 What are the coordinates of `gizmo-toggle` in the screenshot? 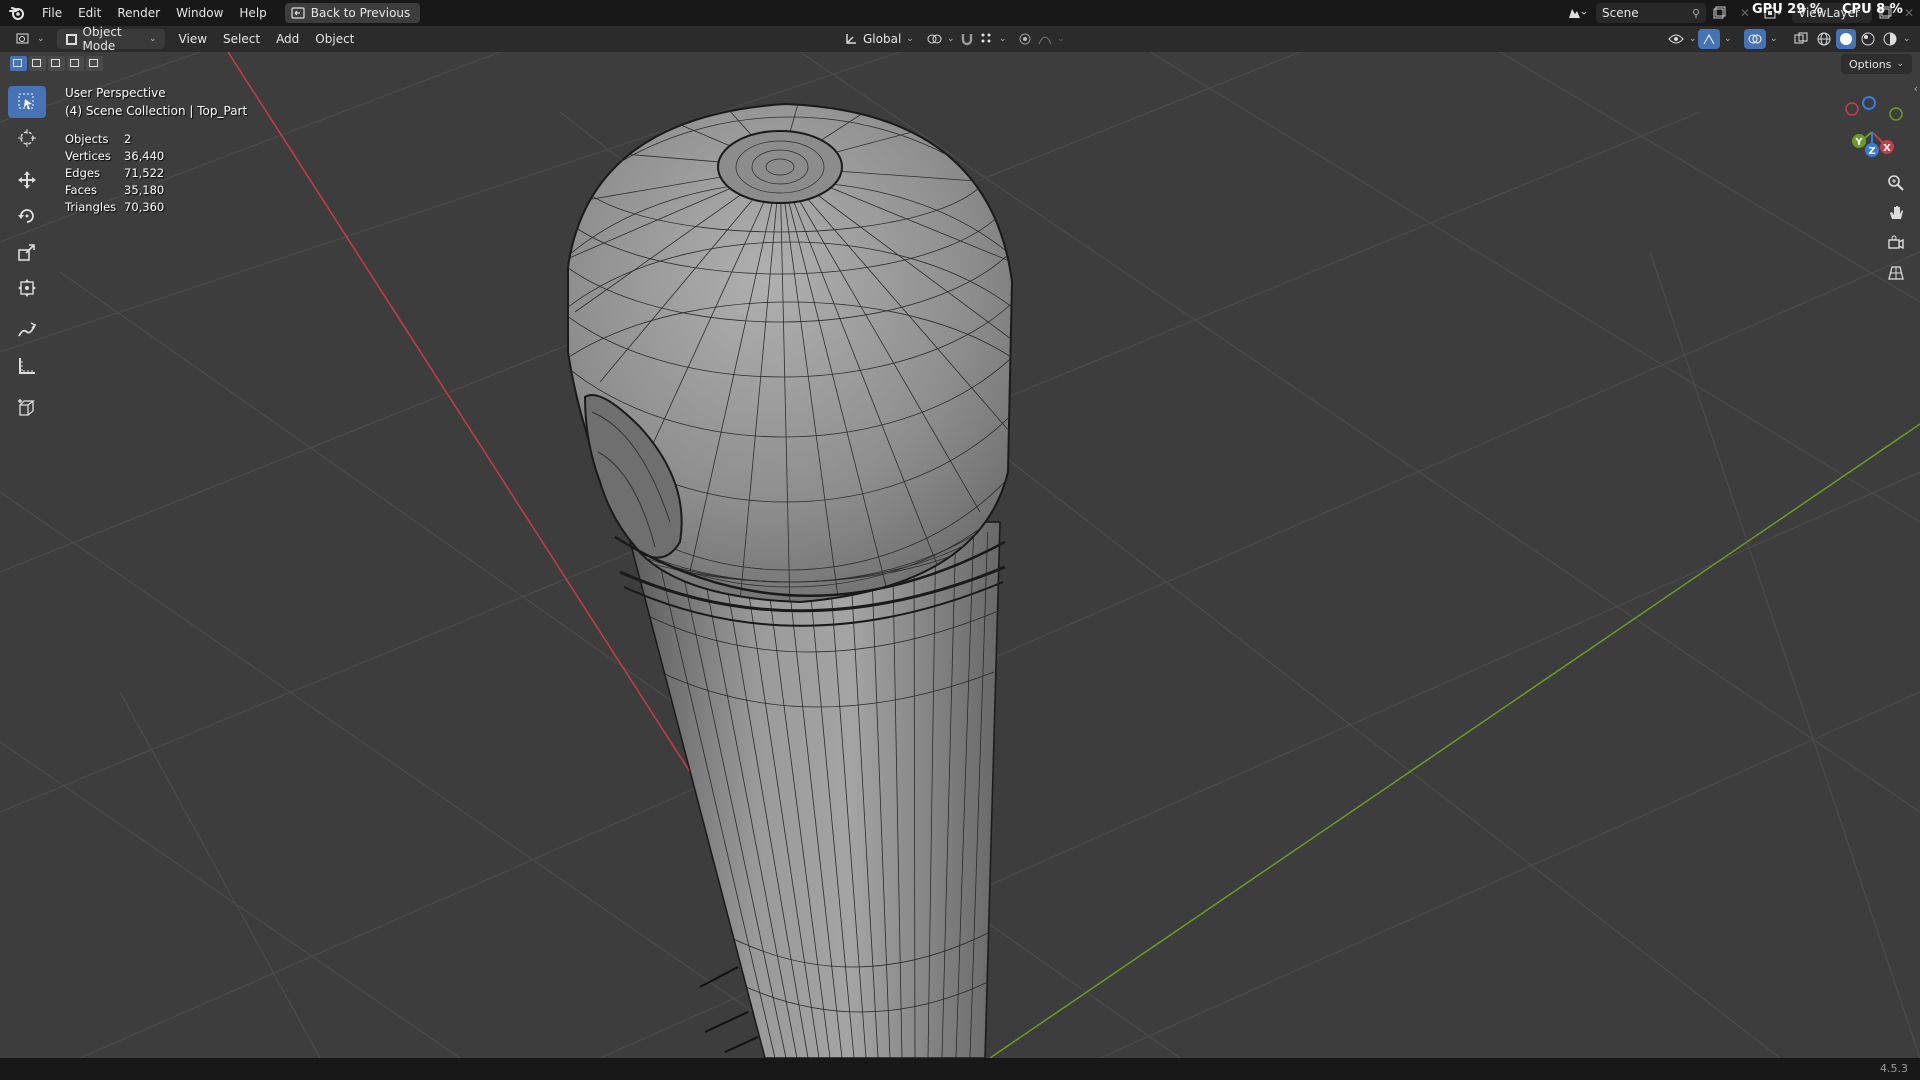 It's located at (1709, 39).